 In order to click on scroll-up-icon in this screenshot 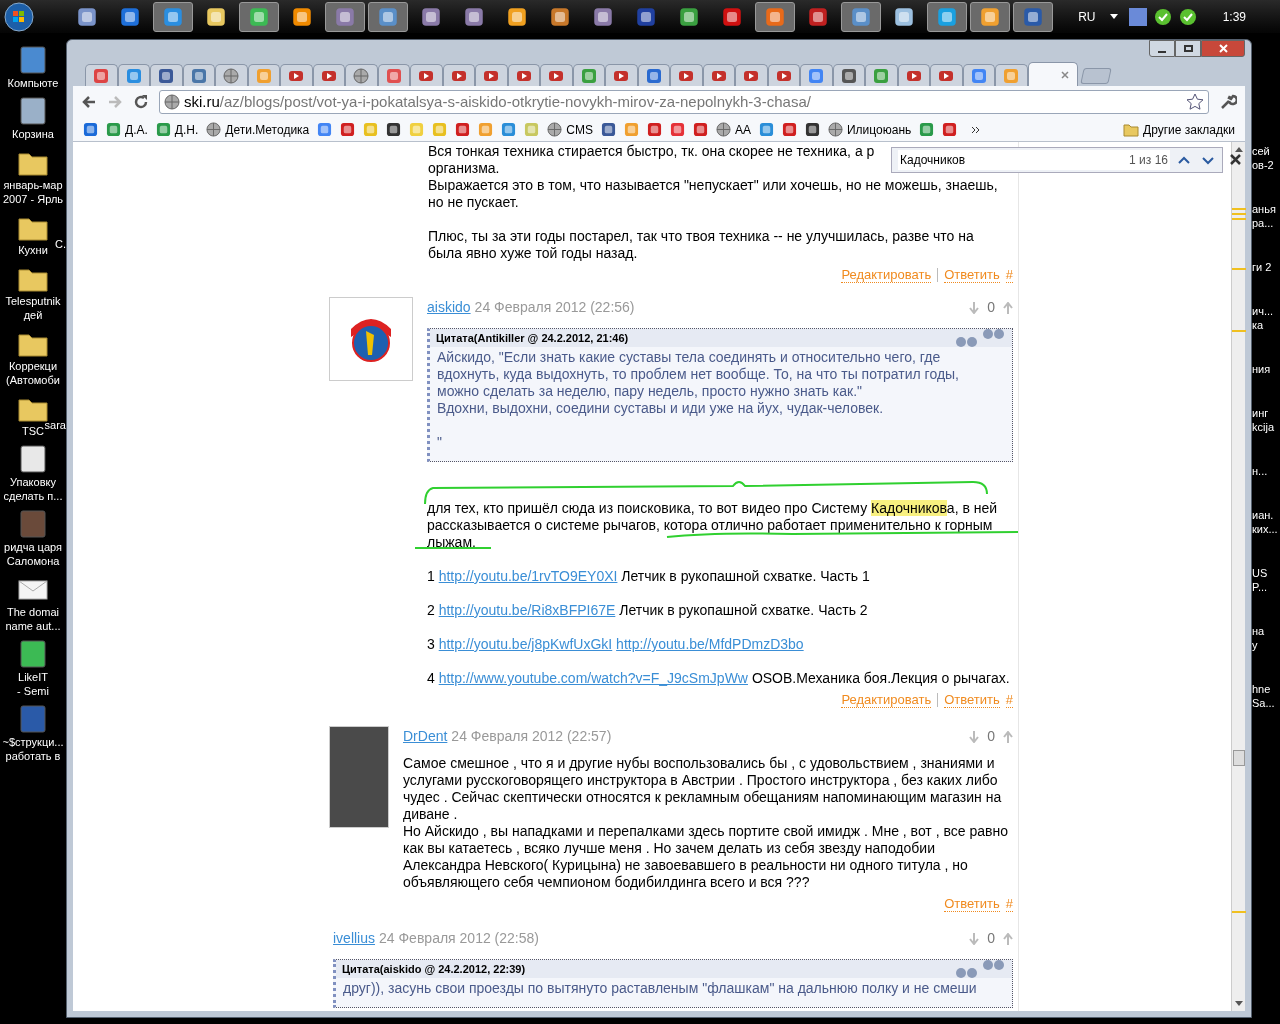, I will do `click(1238, 149)`.